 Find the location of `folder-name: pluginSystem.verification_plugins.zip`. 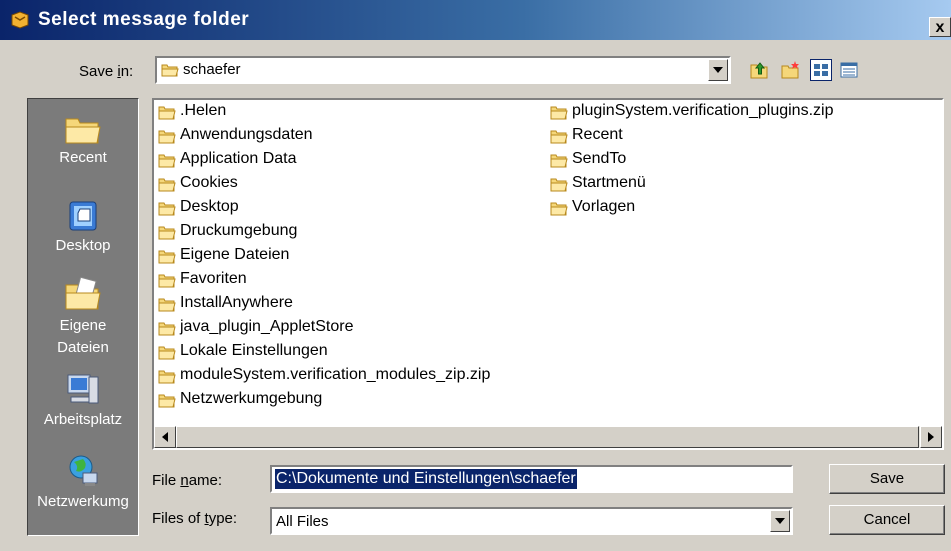

folder-name: pluginSystem.verification_plugins.zip is located at coordinates (703, 110).